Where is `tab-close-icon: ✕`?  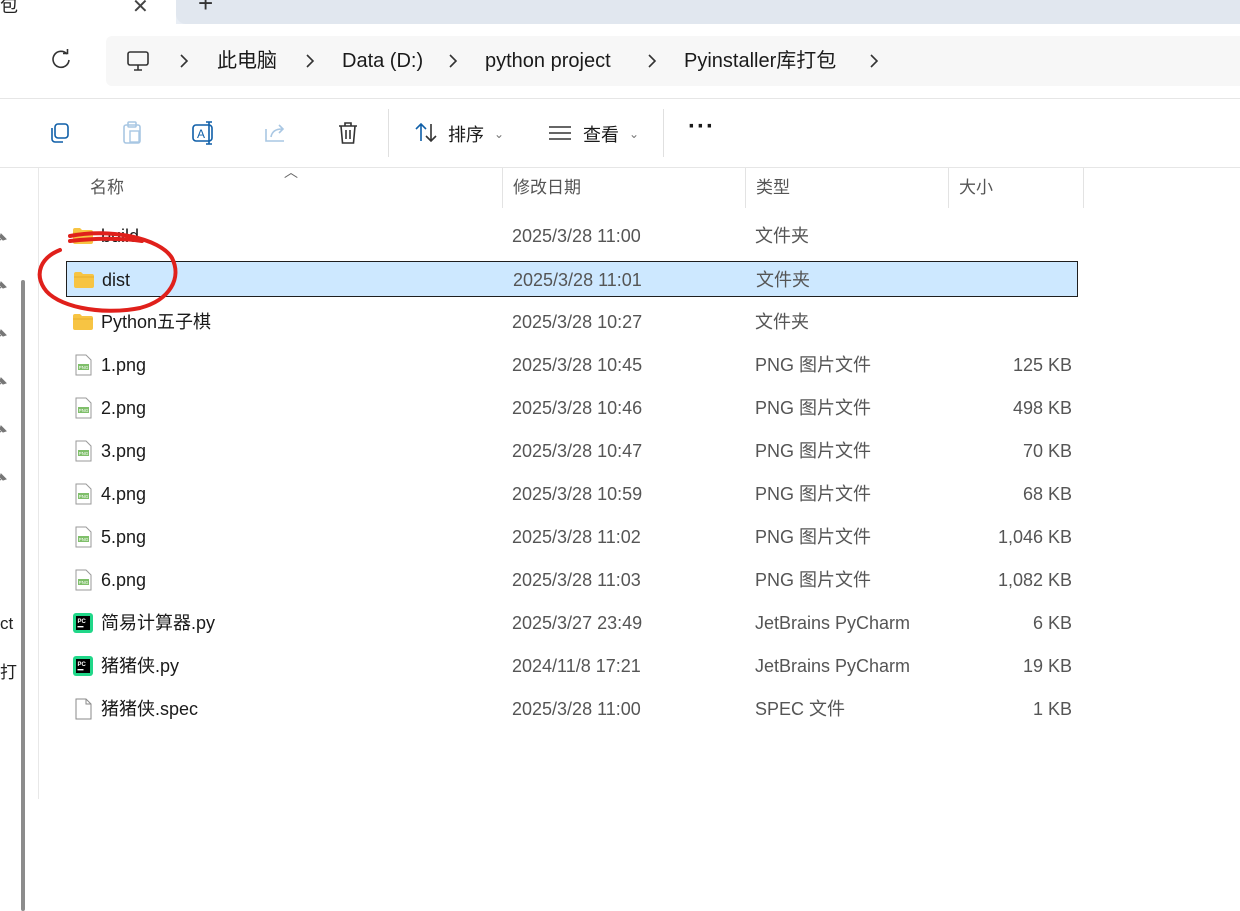
tab-close-icon: ✕ is located at coordinates (140, 9).